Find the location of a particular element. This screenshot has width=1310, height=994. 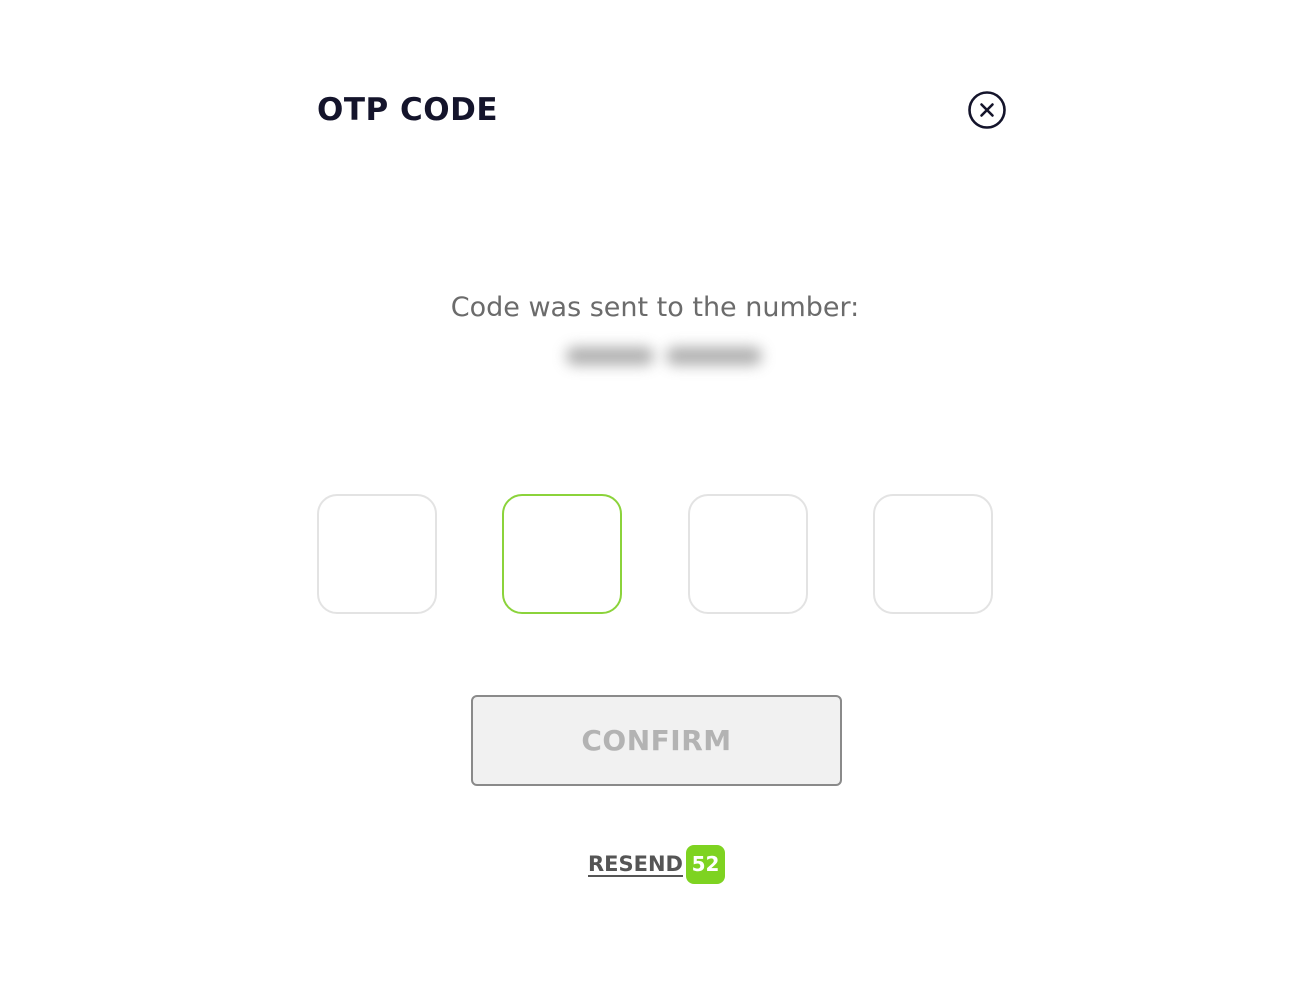

resend-link: RESEND is located at coordinates (635, 864).